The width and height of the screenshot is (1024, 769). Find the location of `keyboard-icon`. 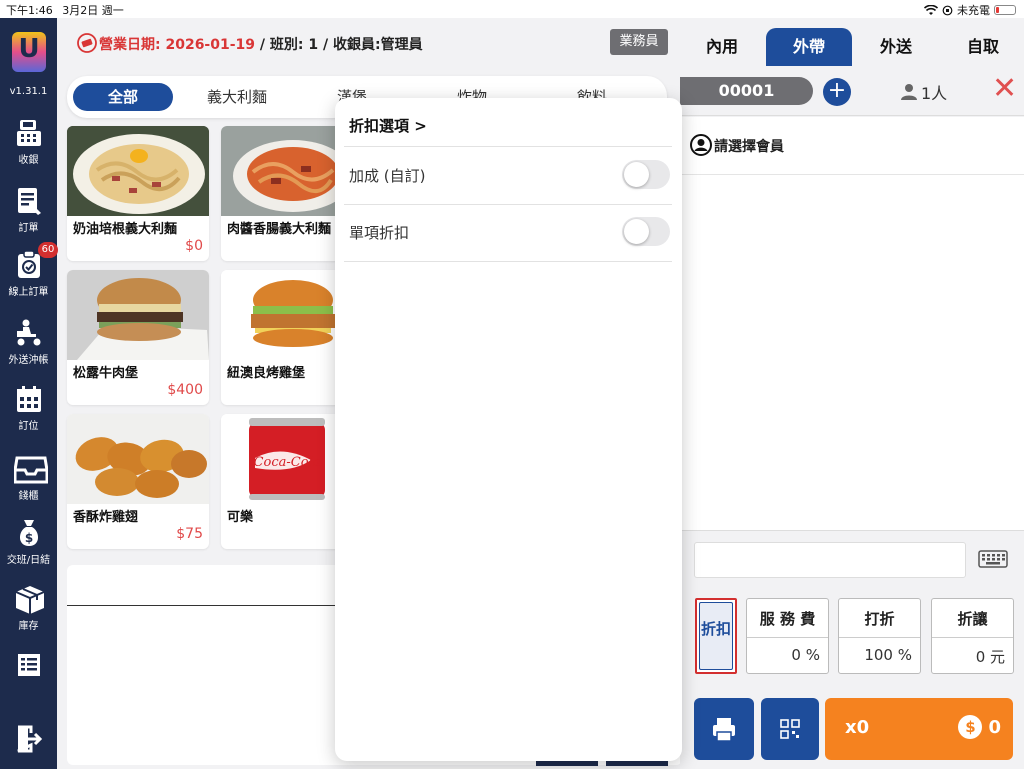

keyboard-icon is located at coordinates (993, 559).